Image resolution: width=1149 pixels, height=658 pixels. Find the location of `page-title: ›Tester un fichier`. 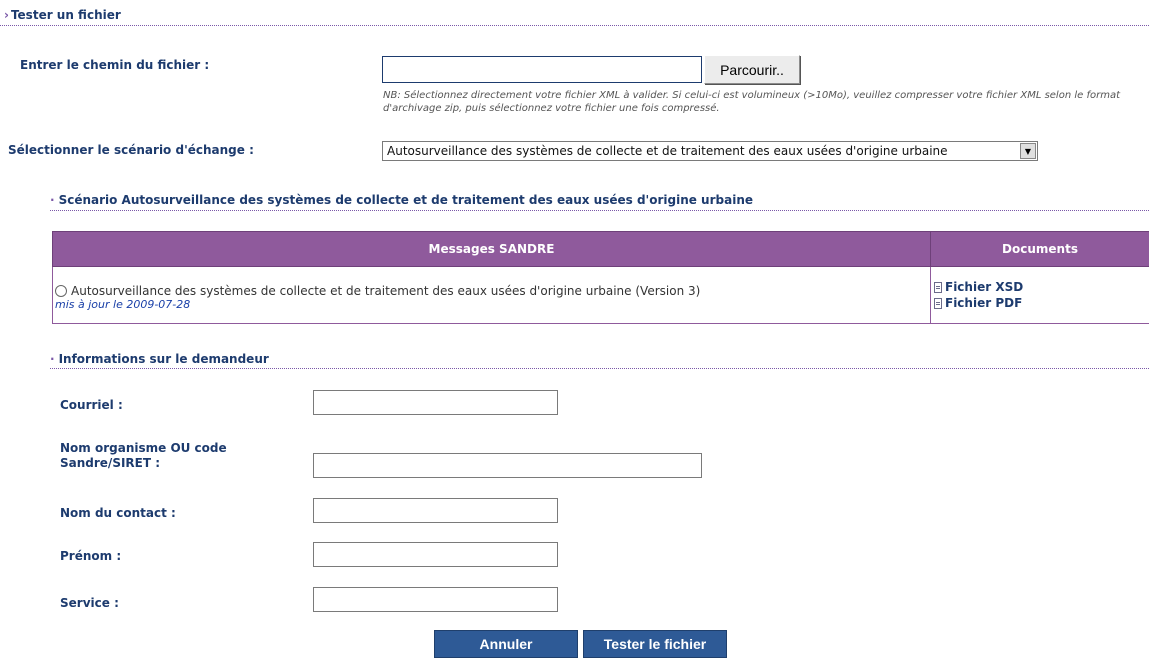

page-title: ›Tester un fichier is located at coordinates (62, 15).